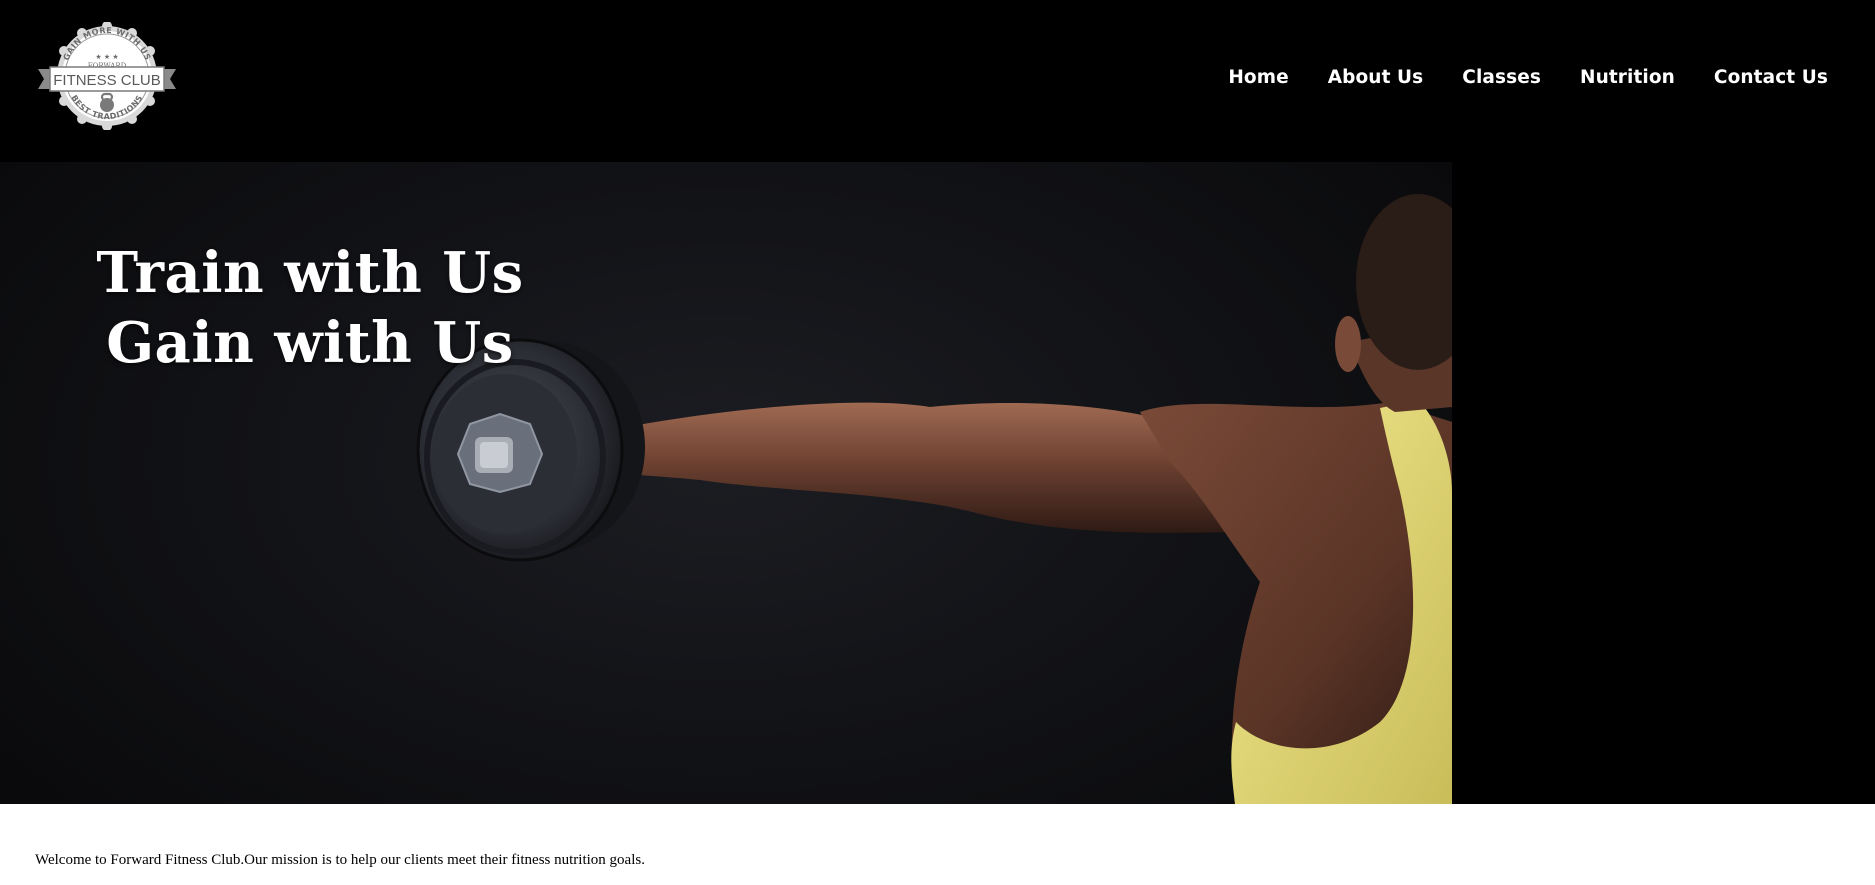 Image resolution: width=1875 pixels, height=885 pixels. I want to click on nav-classes: Classes, so click(1501, 77).